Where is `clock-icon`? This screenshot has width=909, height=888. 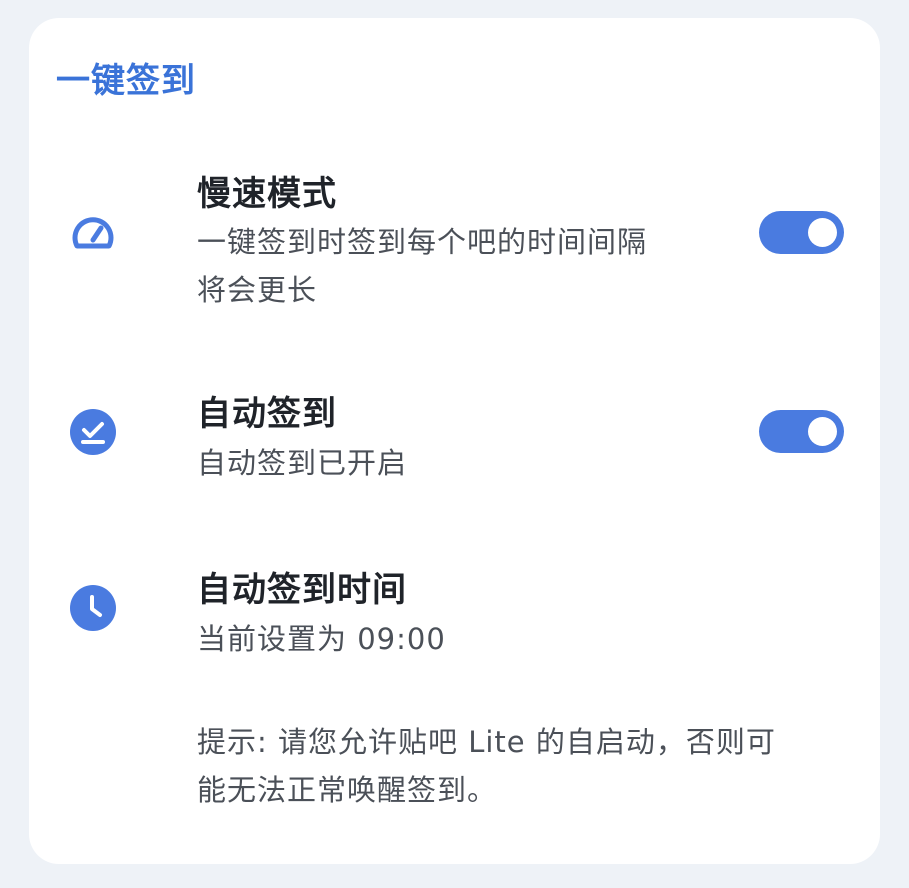 clock-icon is located at coordinates (93, 608).